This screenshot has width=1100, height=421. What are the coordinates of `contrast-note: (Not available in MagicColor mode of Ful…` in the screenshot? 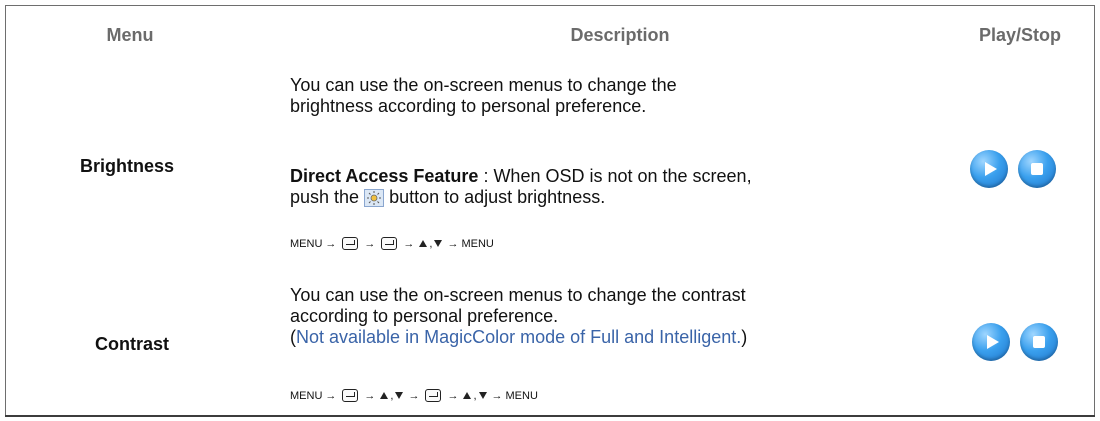 It's located at (518, 337).